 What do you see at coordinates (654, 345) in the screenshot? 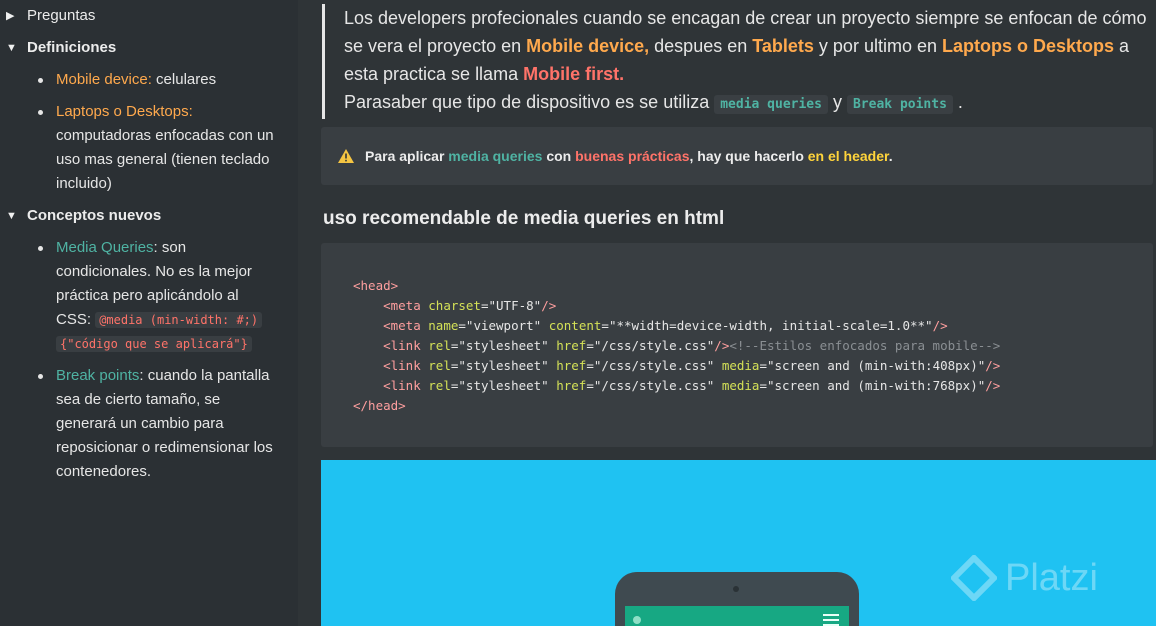
I see `code-token: /css/style.css` at bounding box center [654, 345].